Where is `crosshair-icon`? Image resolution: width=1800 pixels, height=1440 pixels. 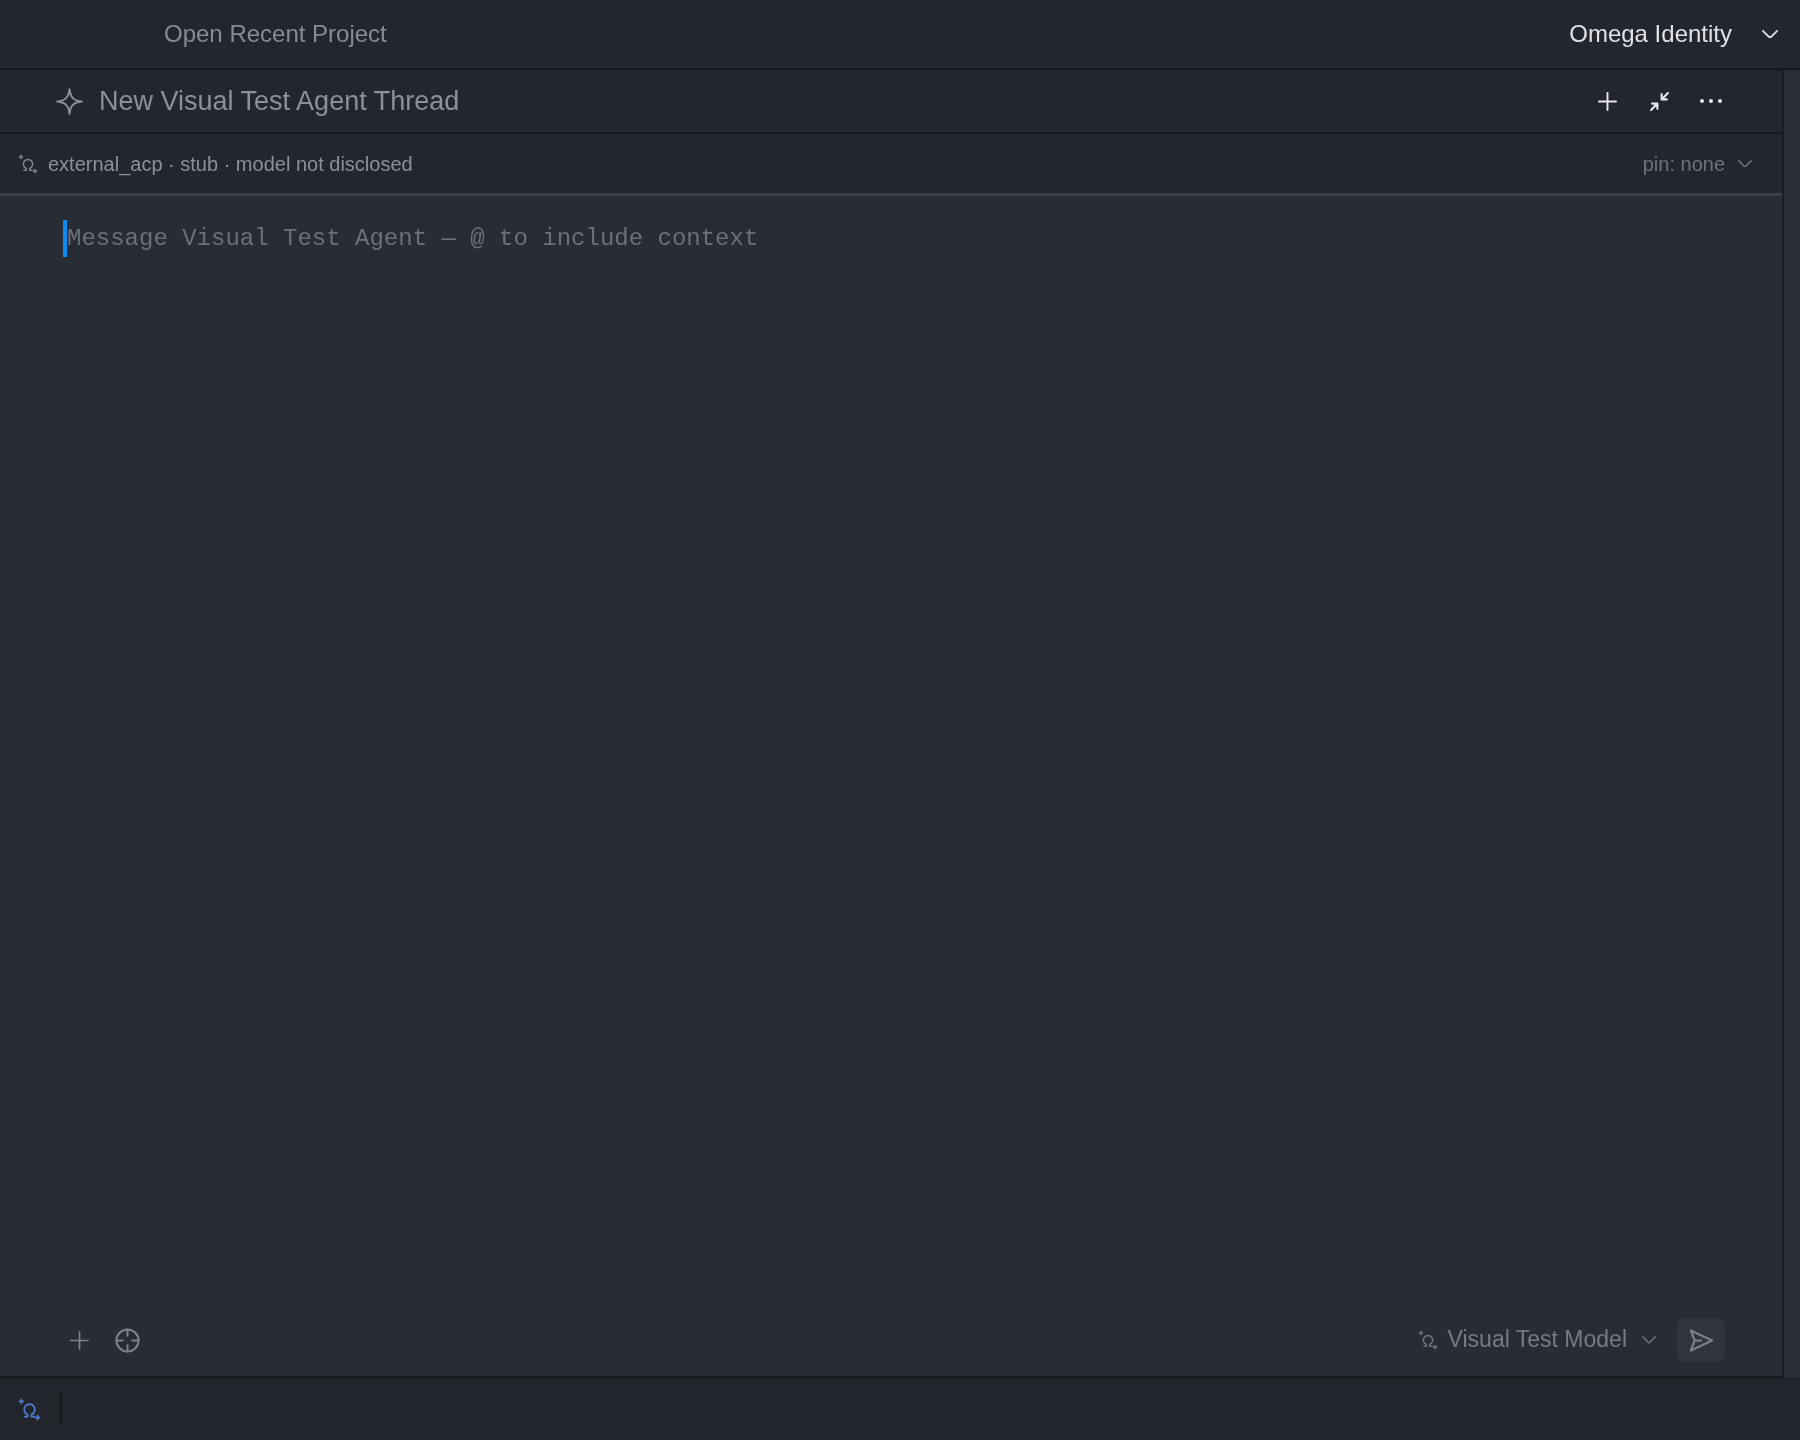
crosshair-icon is located at coordinates (127, 1340).